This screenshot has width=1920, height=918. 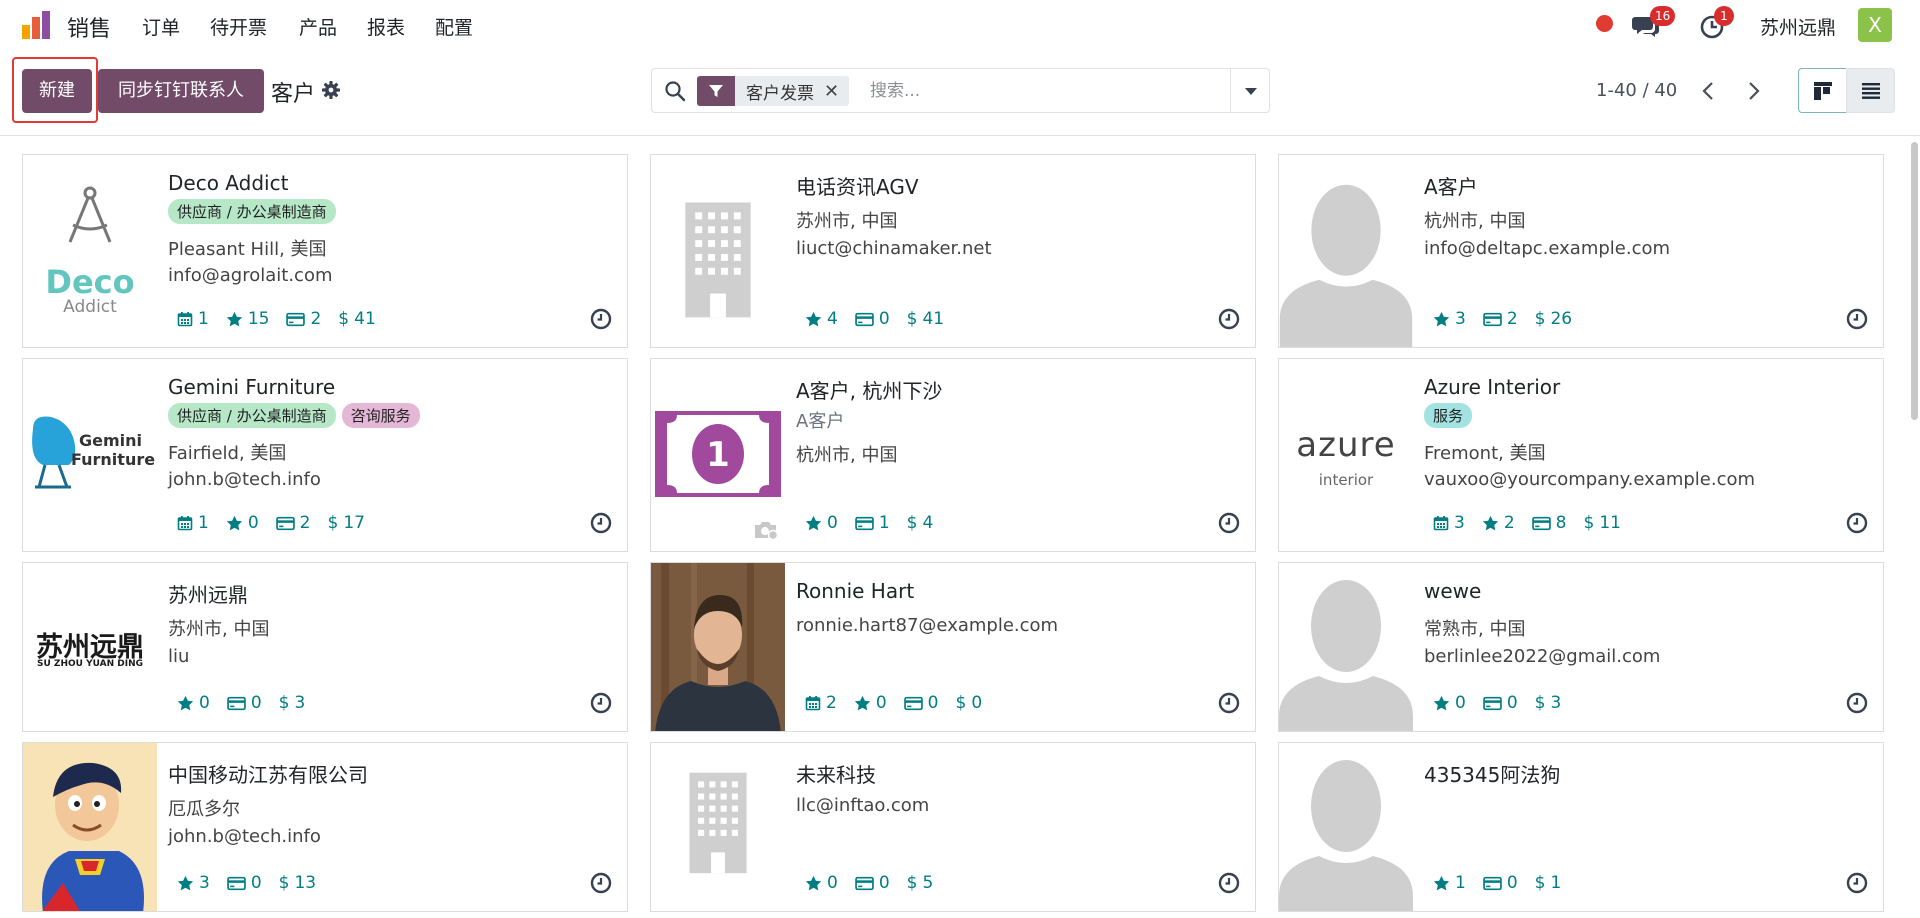 What do you see at coordinates (345, 523) in the screenshot?
I see `sales-stat: $17` at bounding box center [345, 523].